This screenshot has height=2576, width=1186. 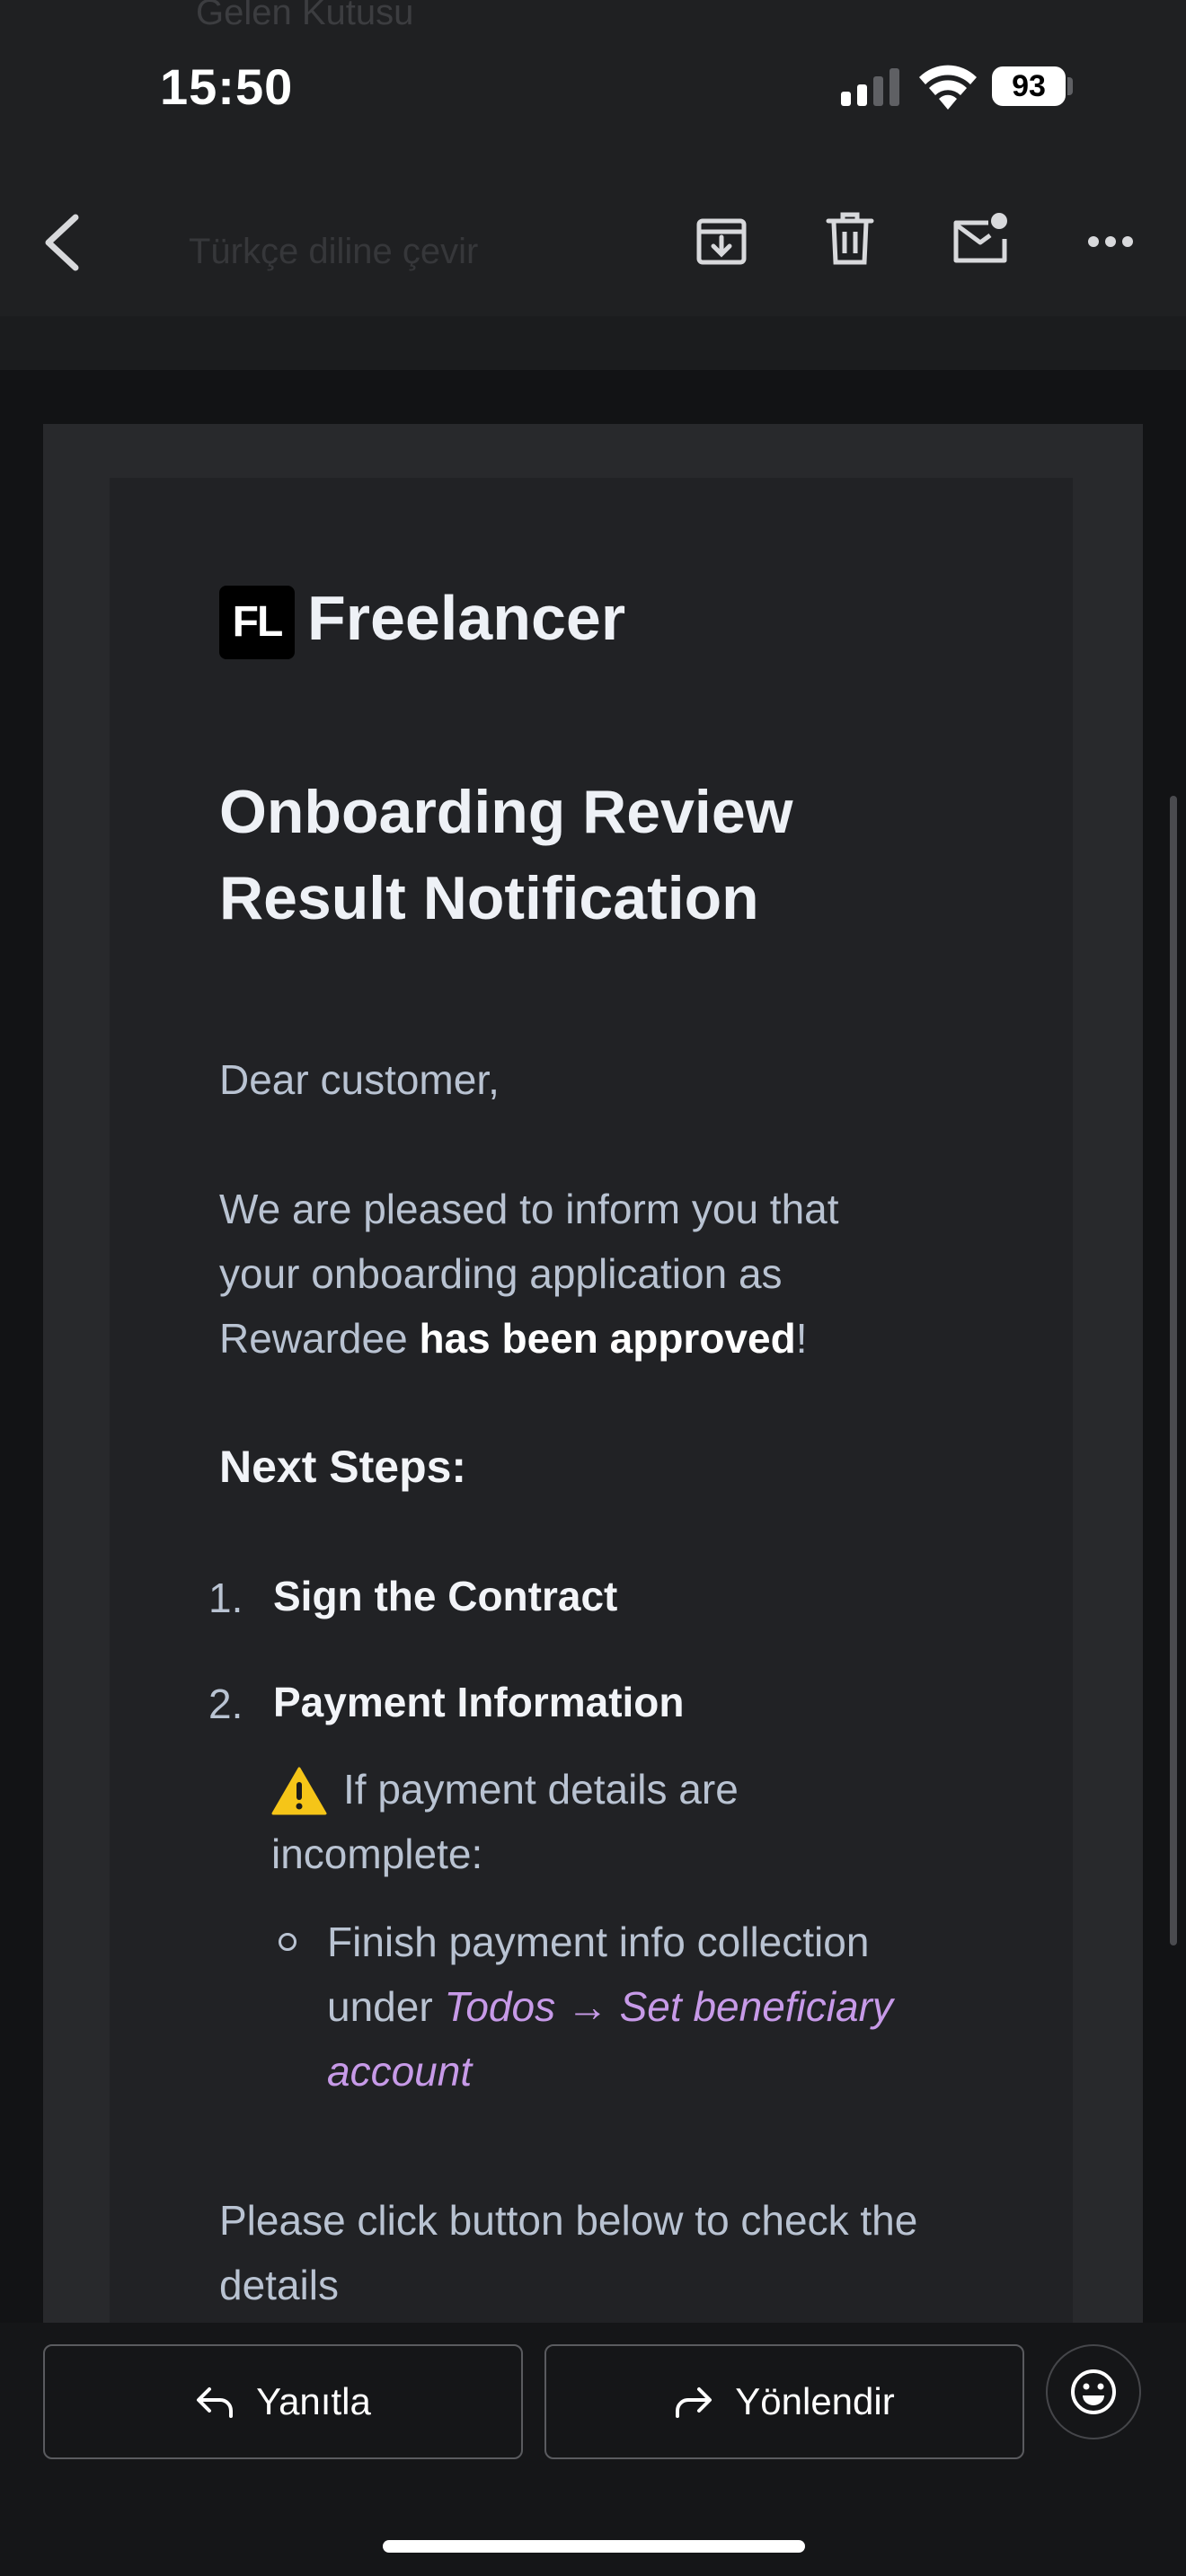 What do you see at coordinates (980, 239) in the screenshot?
I see `mail-unread-icon` at bounding box center [980, 239].